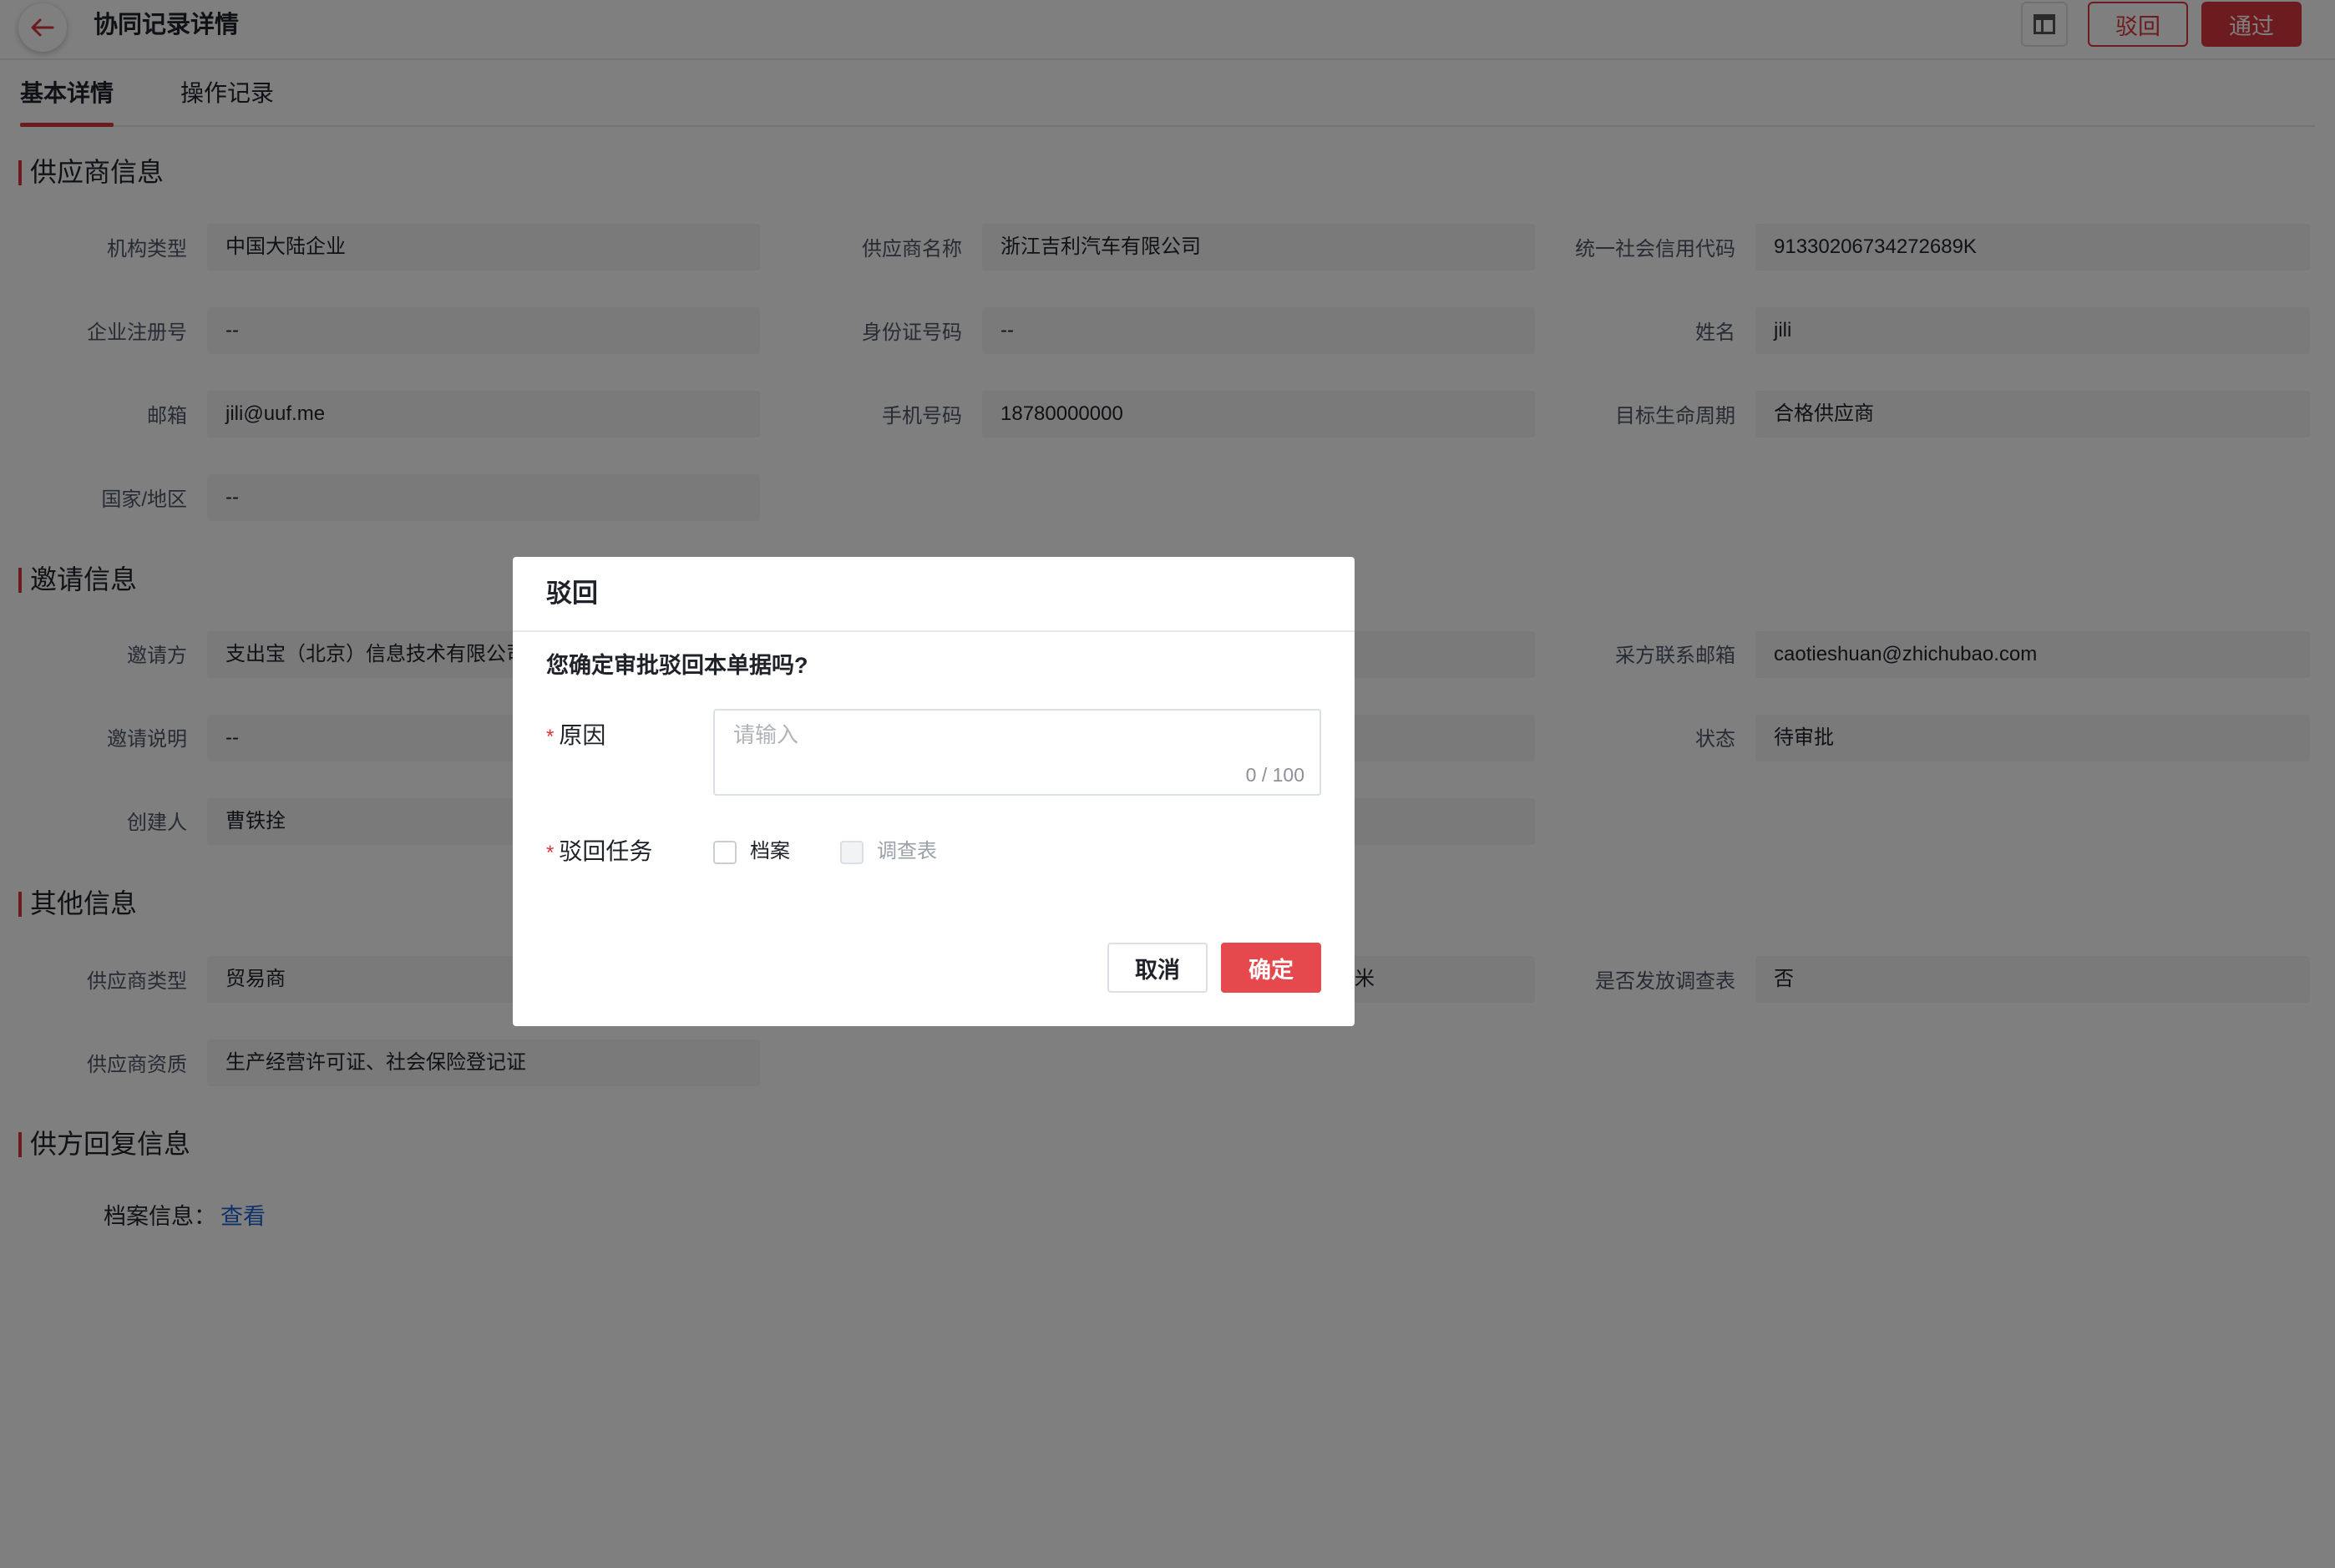 This screenshot has height=1568, width=2335. Describe the element at coordinates (1017, 752) in the screenshot. I see `reason-textarea: 请输入 0 / 100` at that location.